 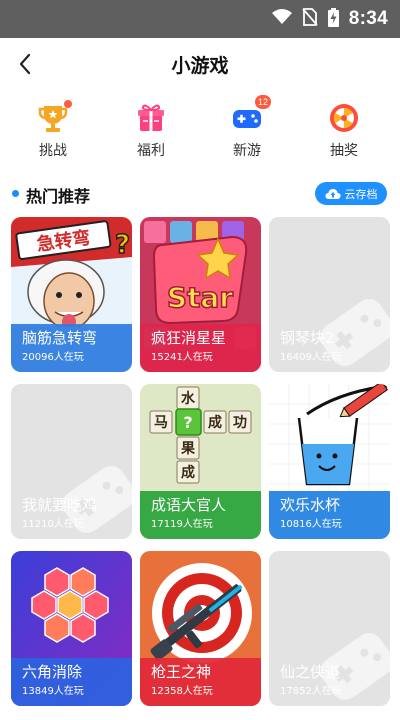 I want to click on game-title: 枪王之神, so click(x=181, y=672).